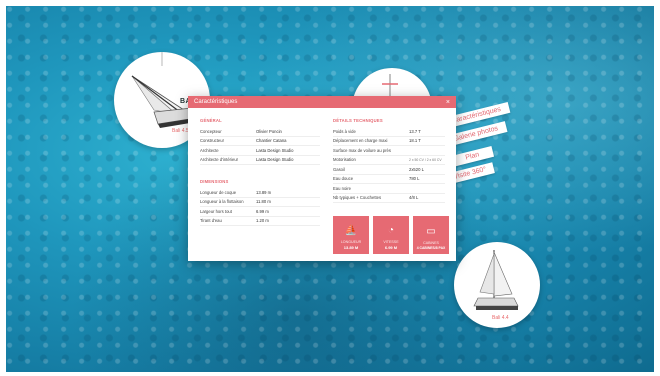  What do you see at coordinates (209, 150) in the screenshot?
I see `row-key: Architecte` at bounding box center [209, 150].